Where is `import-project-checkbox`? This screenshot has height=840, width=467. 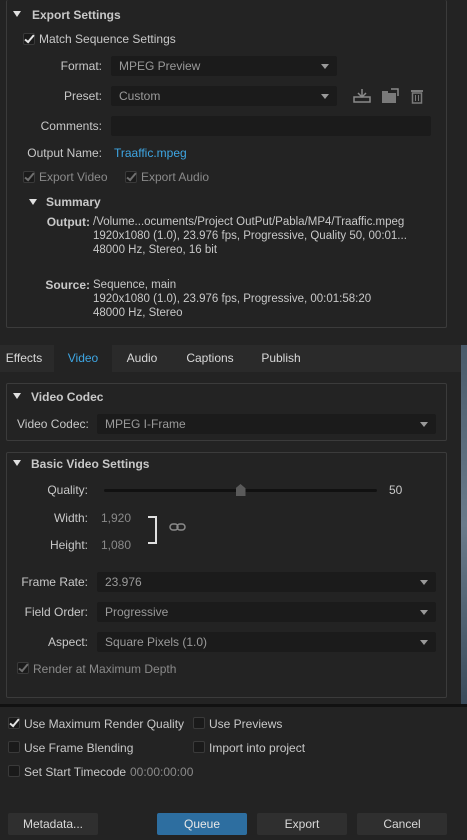
import-project-checkbox is located at coordinates (199, 747).